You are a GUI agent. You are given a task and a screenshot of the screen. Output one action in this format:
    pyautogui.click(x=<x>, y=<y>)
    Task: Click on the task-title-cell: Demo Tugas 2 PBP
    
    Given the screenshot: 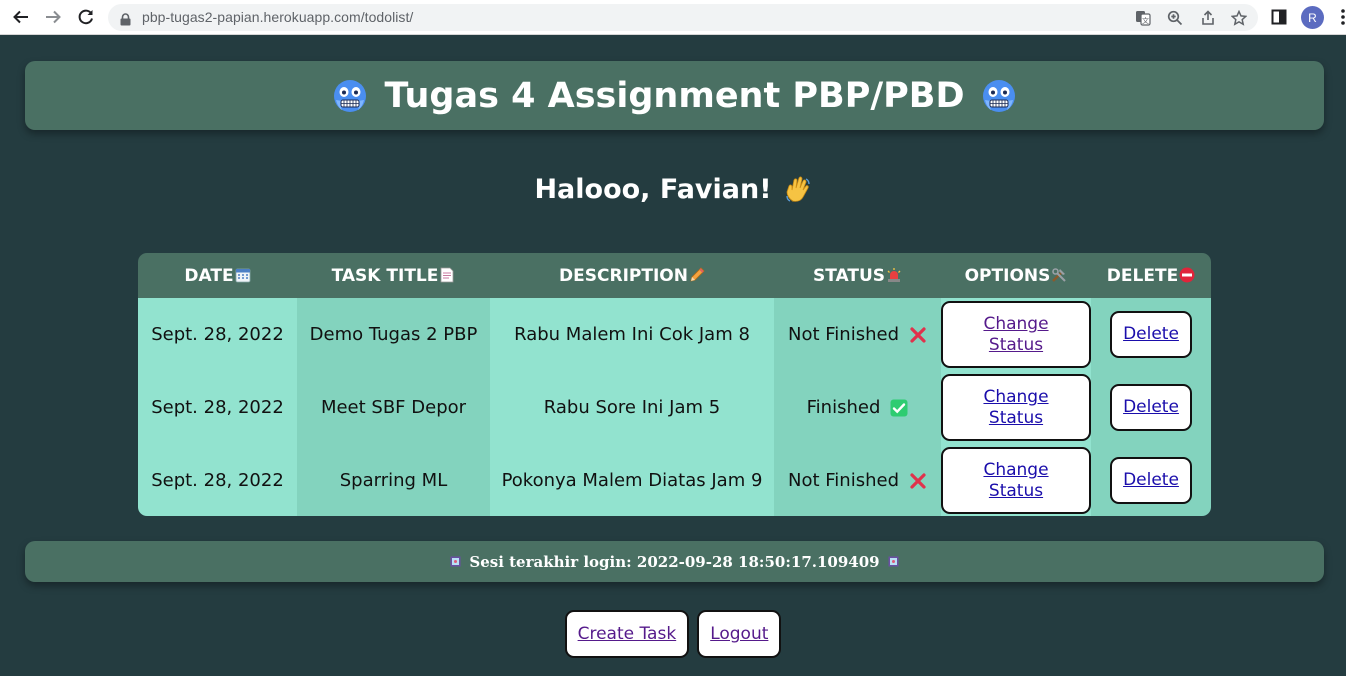 What is the action you would take?
    pyautogui.click(x=393, y=334)
    